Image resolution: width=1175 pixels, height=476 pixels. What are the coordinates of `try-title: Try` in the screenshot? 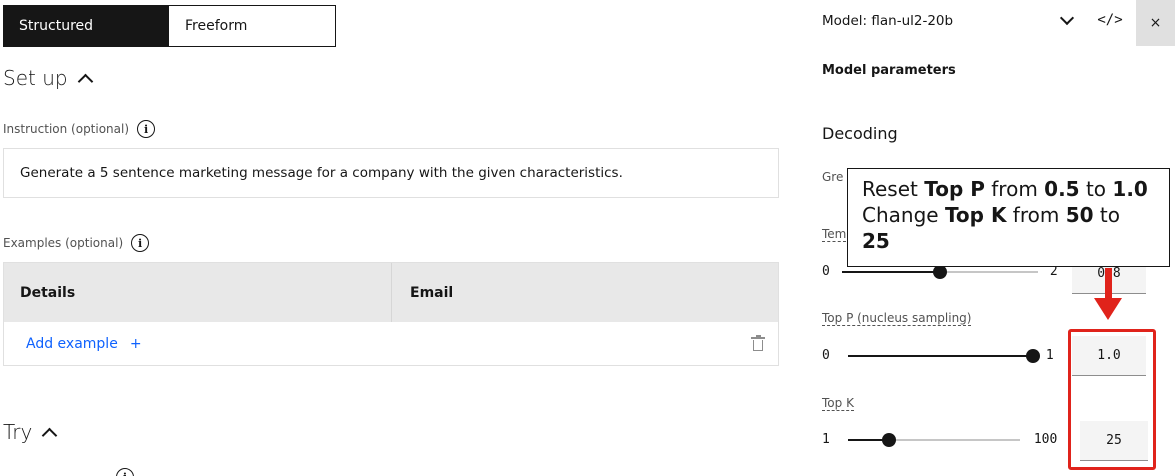 It's located at (18, 432).